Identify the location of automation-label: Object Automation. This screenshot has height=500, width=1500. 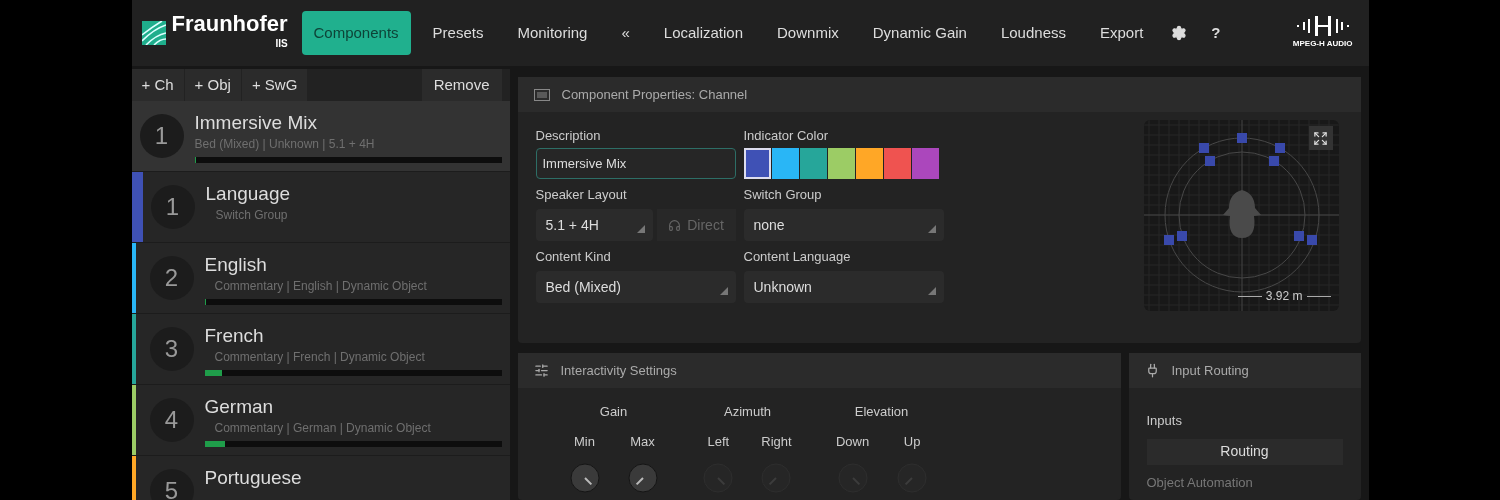
(1200, 482).